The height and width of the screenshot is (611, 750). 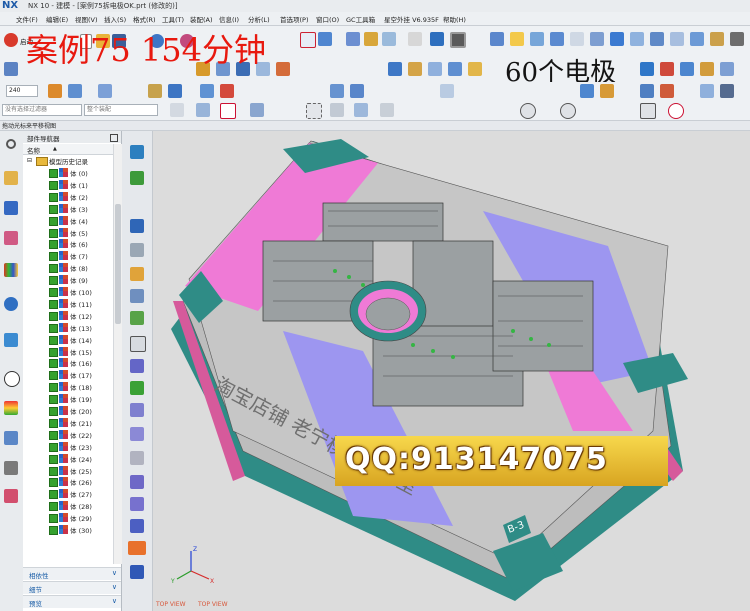 What do you see at coordinates (415, 39) in the screenshot?
I see `render-style-icon` at bounding box center [415, 39].